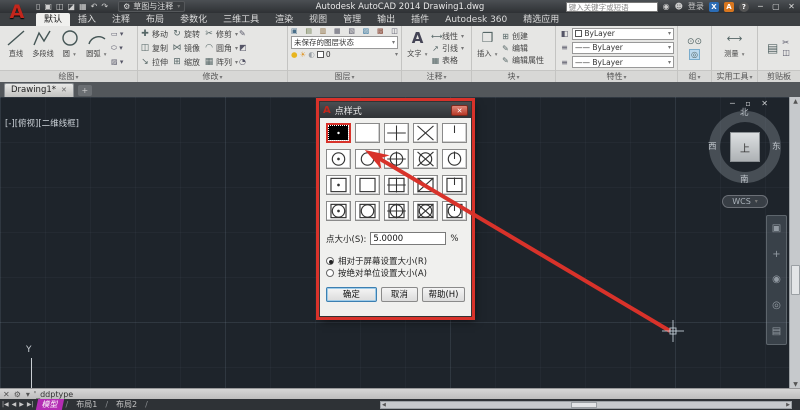 The width and height of the screenshot is (800, 410). What do you see at coordinates (454, 185) in the screenshot?
I see `point-style-square-tick` at bounding box center [454, 185].